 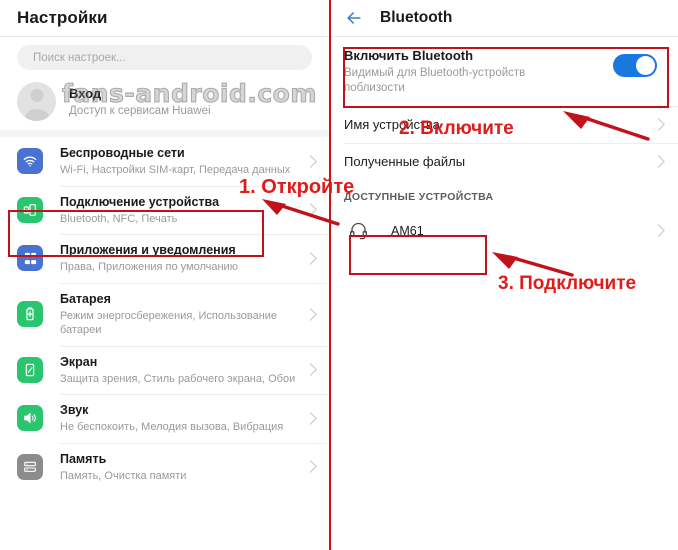 What do you see at coordinates (140, 201) in the screenshot?
I see `row-title: Подключение устройства` at bounding box center [140, 201].